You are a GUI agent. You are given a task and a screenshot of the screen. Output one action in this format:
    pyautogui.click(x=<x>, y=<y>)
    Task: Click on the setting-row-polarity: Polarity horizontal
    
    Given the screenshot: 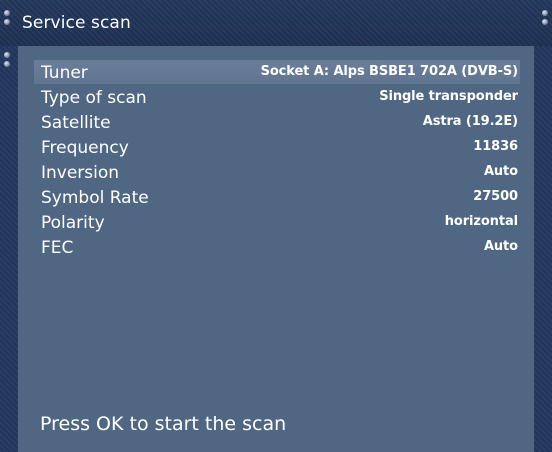 What is the action you would take?
    pyautogui.click(x=277, y=222)
    